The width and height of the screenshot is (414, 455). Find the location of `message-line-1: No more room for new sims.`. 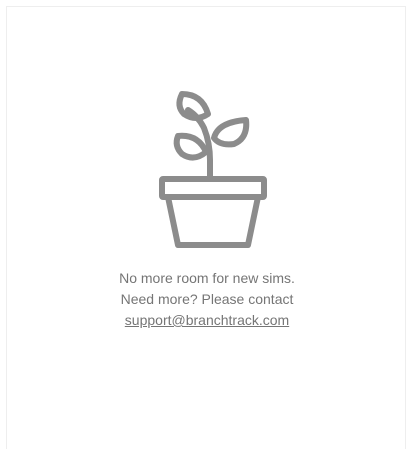

message-line-1: No more room for new sims. is located at coordinates (207, 278).